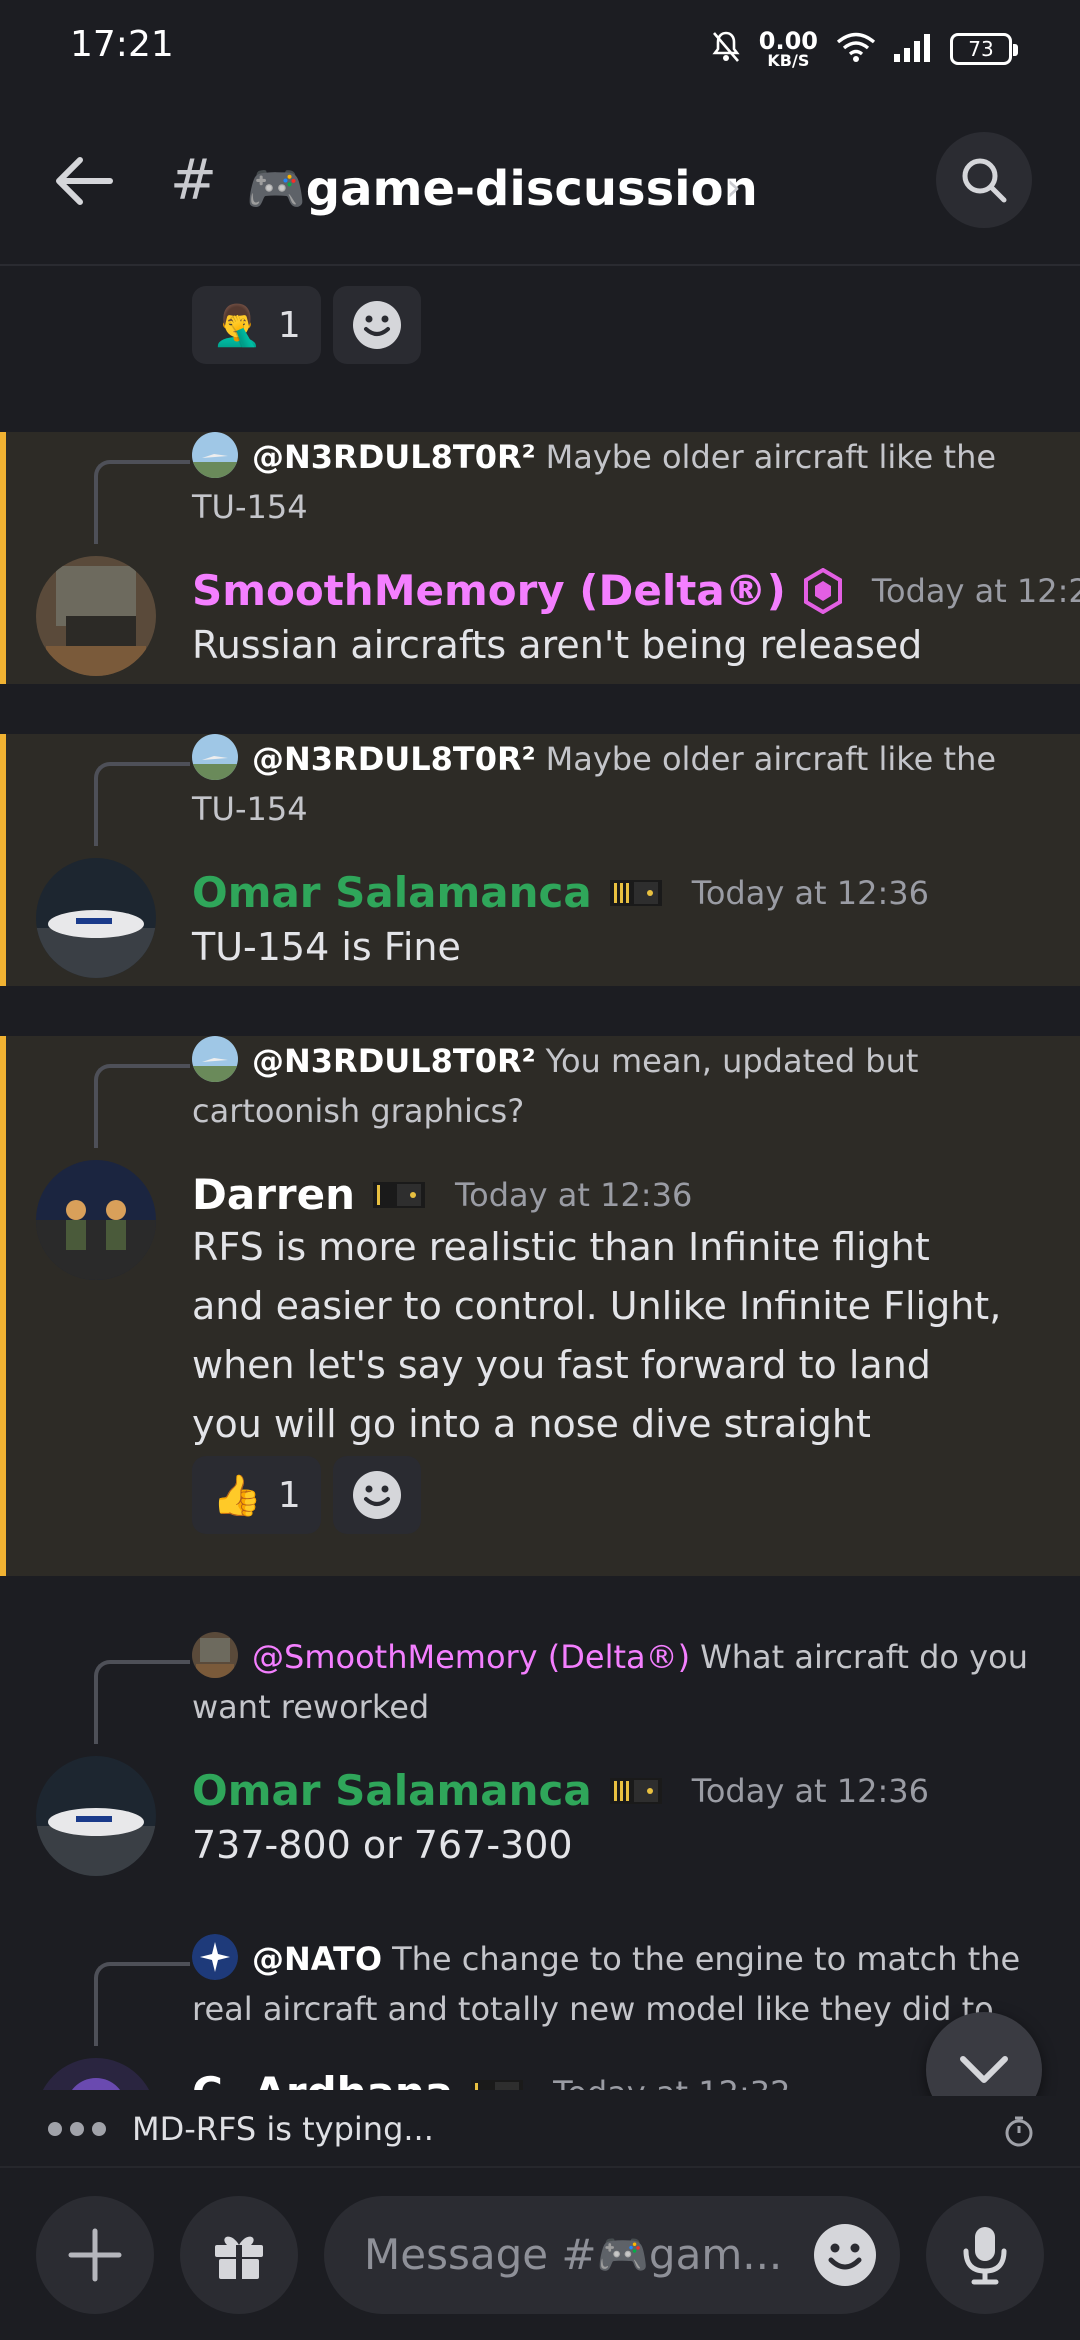  I want to click on back-button, so click(85, 181).